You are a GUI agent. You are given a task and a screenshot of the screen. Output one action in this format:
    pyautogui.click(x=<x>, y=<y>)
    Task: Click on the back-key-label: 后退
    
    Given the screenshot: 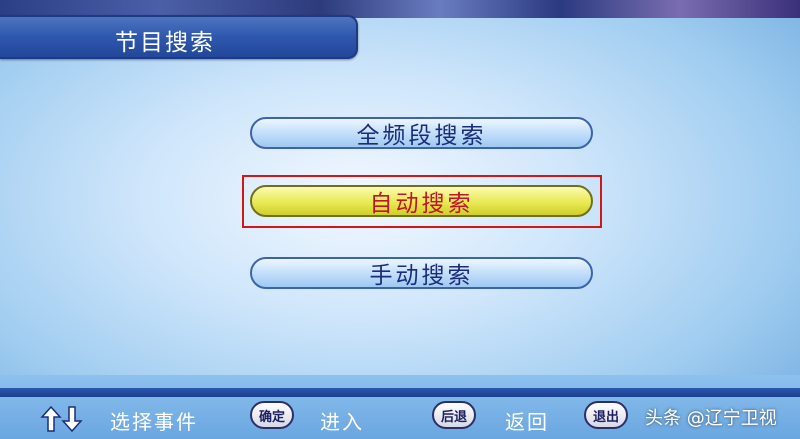 What is the action you would take?
    pyautogui.click(x=454, y=417)
    